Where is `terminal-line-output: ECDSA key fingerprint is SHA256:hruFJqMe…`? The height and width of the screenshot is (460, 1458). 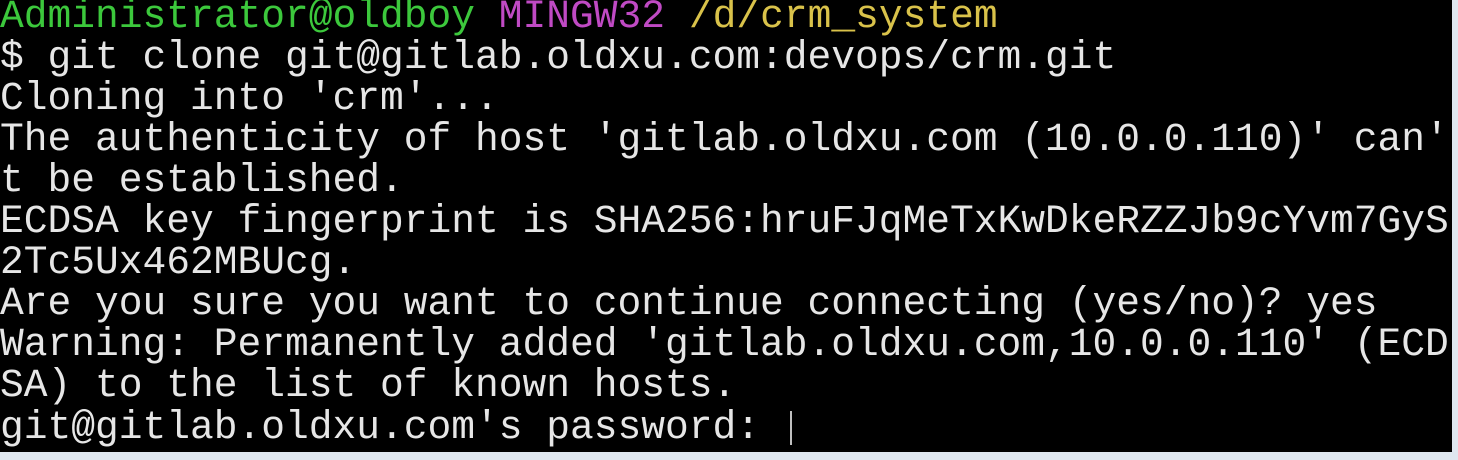 terminal-line-output: ECDSA key fingerprint is SHA256:hruFJqMe… is located at coordinates (724, 221).